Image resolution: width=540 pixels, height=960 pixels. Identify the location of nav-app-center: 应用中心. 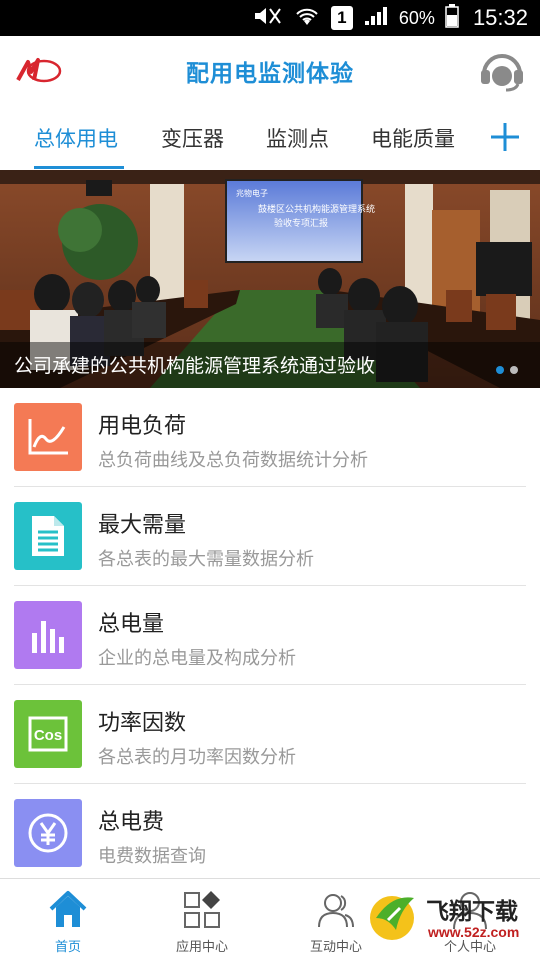
(202, 919).